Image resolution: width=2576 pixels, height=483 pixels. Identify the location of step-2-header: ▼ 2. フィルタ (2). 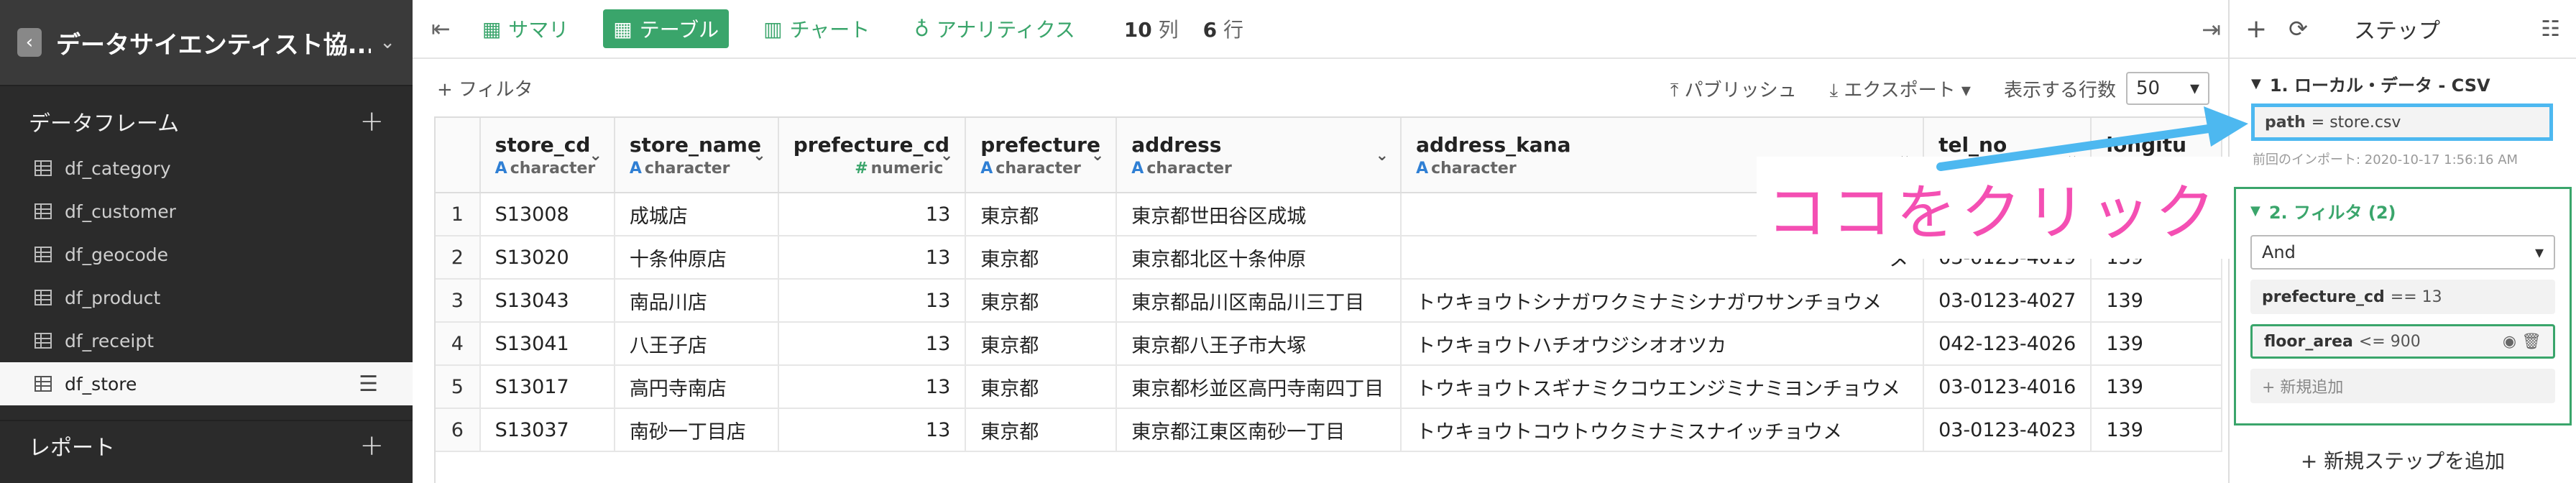
(2403, 210).